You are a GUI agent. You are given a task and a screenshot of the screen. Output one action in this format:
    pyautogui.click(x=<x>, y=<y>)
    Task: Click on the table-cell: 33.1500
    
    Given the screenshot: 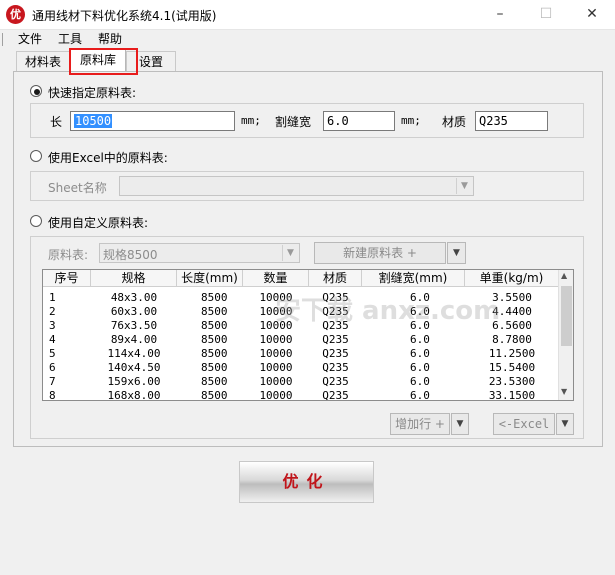 What is the action you would take?
    pyautogui.click(x=512, y=394)
    